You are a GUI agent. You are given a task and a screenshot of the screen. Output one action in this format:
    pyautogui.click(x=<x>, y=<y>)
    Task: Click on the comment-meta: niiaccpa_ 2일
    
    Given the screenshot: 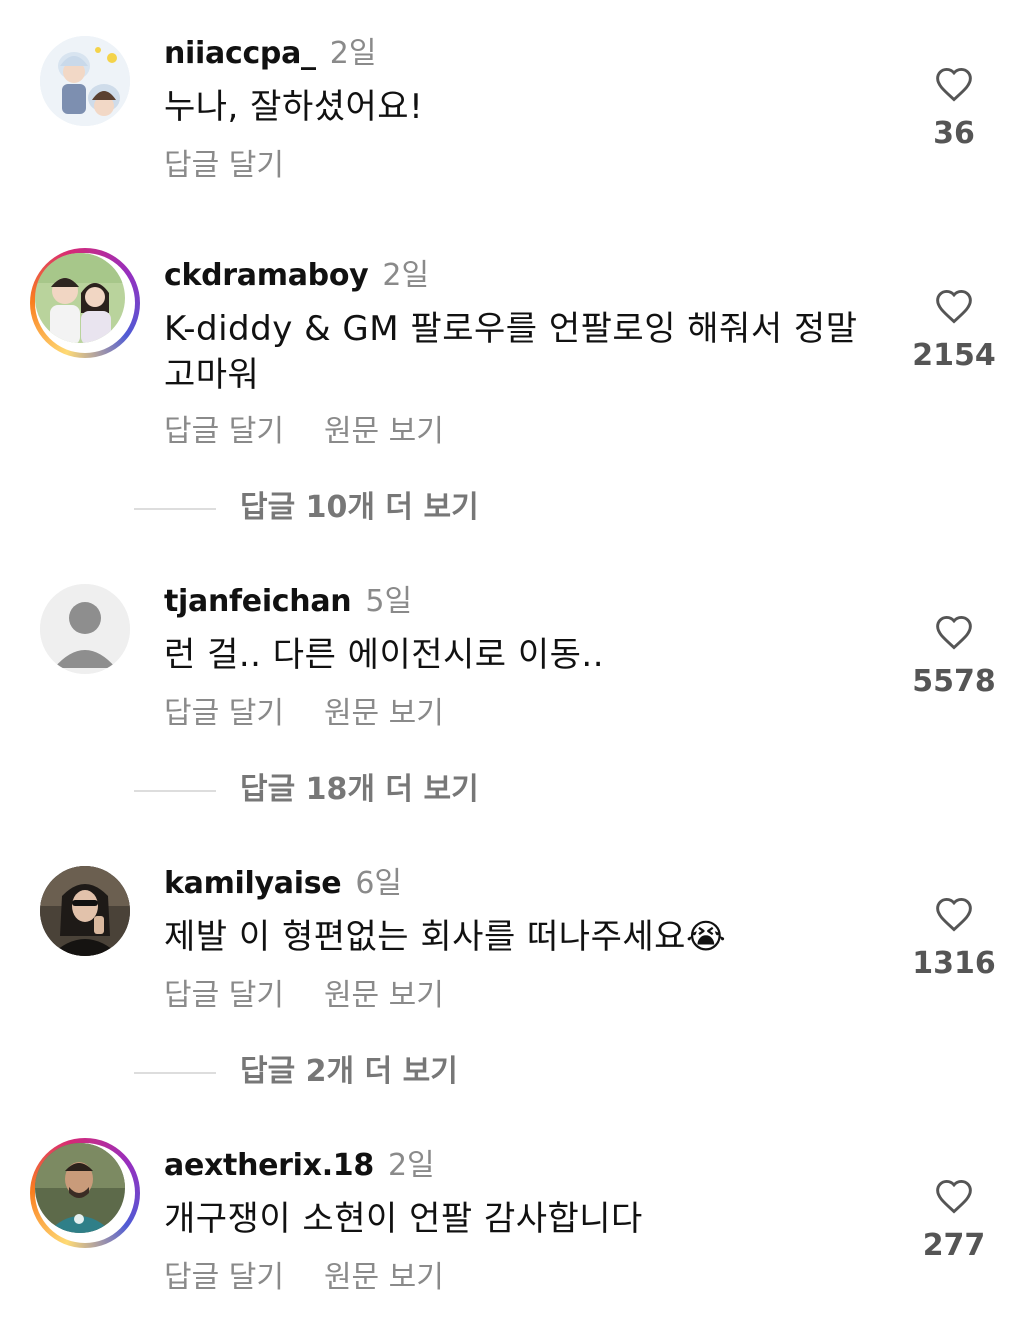 What is the action you would take?
    pyautogui.click(x=270, y=54)
    